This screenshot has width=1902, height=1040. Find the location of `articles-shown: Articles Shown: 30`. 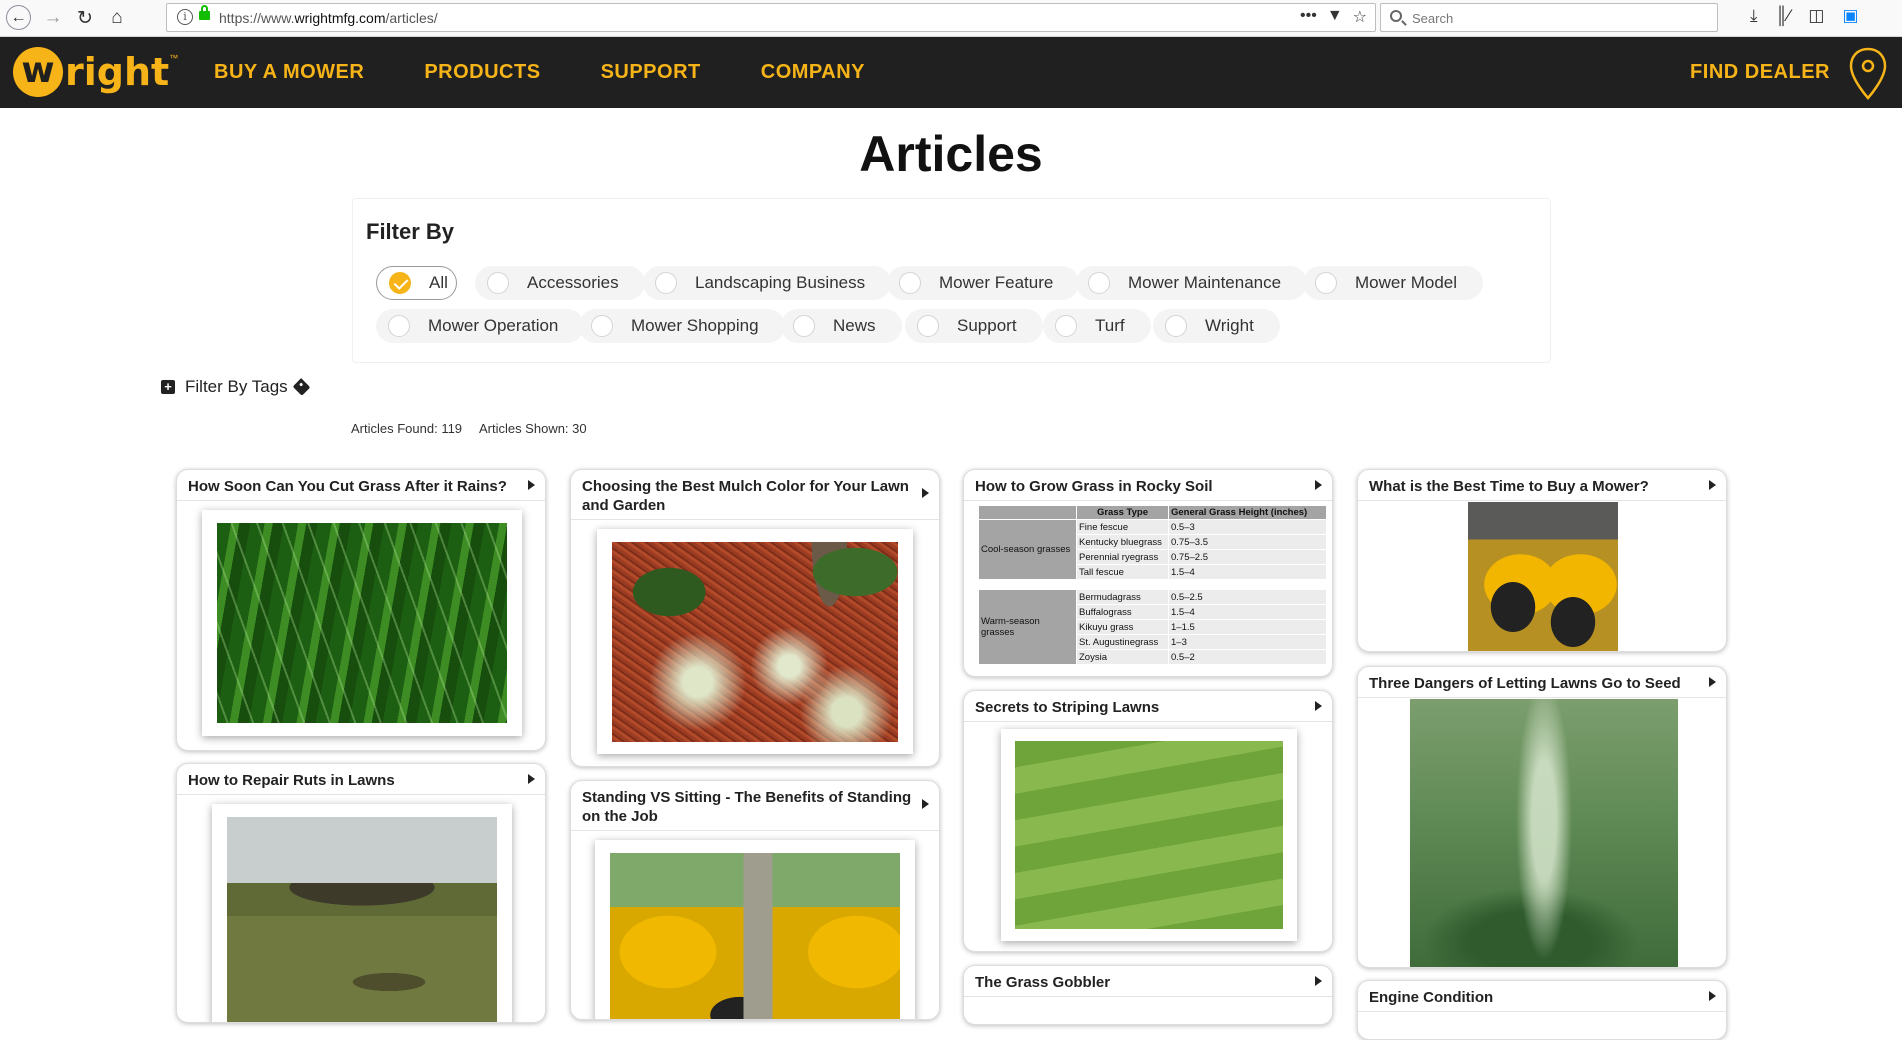

articles-shown: Articles Shown: 30 is located at coordinates (532, 428).